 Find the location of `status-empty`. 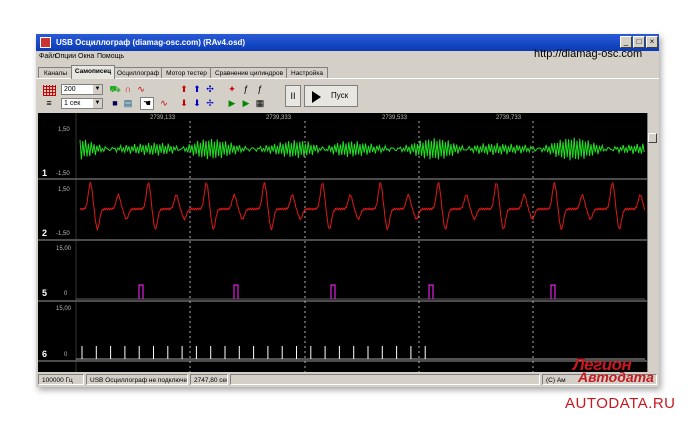

status-empty is located at coordinates (385, 379).